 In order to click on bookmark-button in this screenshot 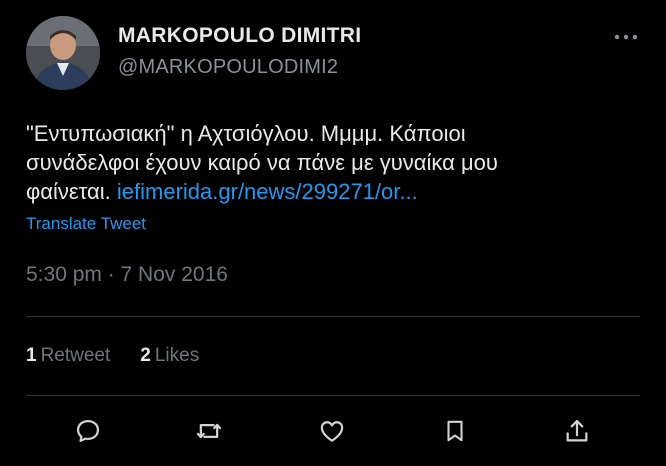, I will do `click(455, 431)`.